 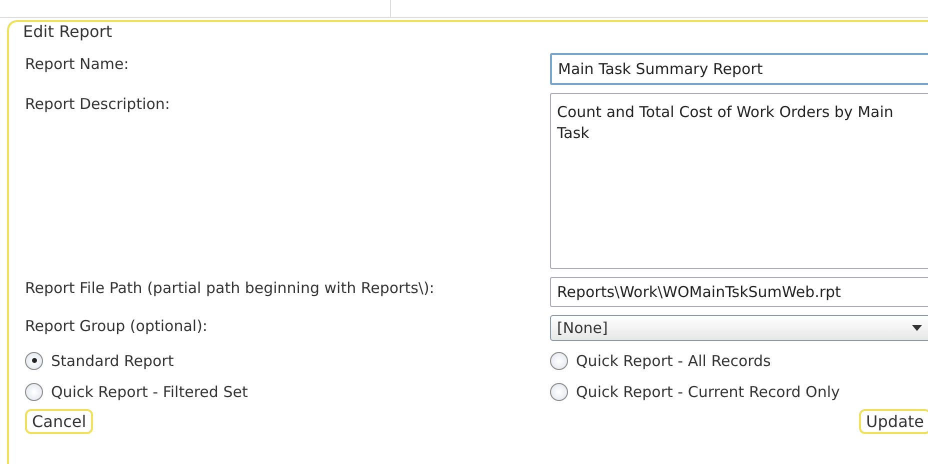 I want to click on panel-title: Edit Report, so click(x=67, y=31).